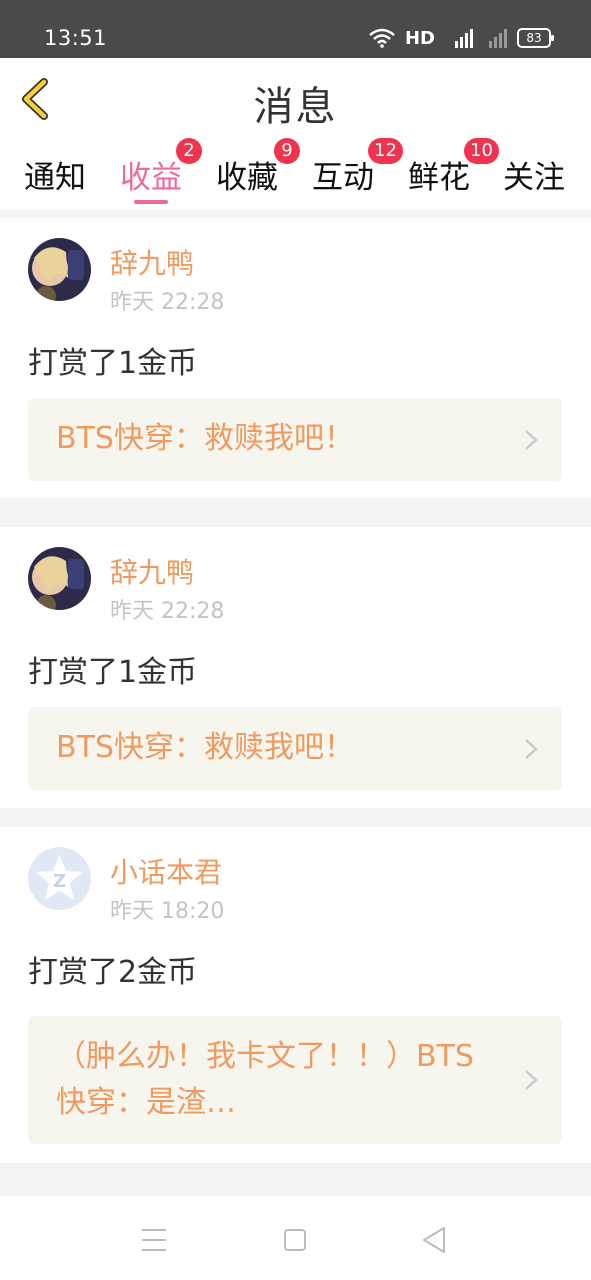  I want to click on system-nav-bar, so click(295, 1238).